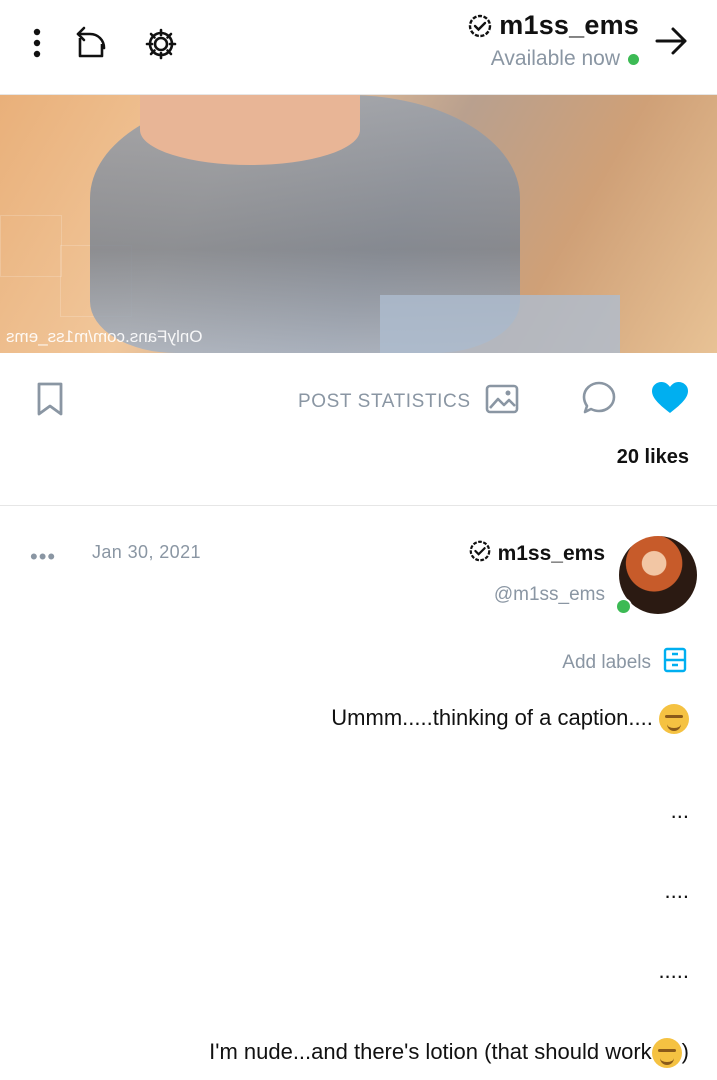 The width and height of the screenshot is (717, 1080). What do you see at coordinates (674, 719) in the screenshot?
I see `thinking-emoji-icon` at bounding box center [674, 719].